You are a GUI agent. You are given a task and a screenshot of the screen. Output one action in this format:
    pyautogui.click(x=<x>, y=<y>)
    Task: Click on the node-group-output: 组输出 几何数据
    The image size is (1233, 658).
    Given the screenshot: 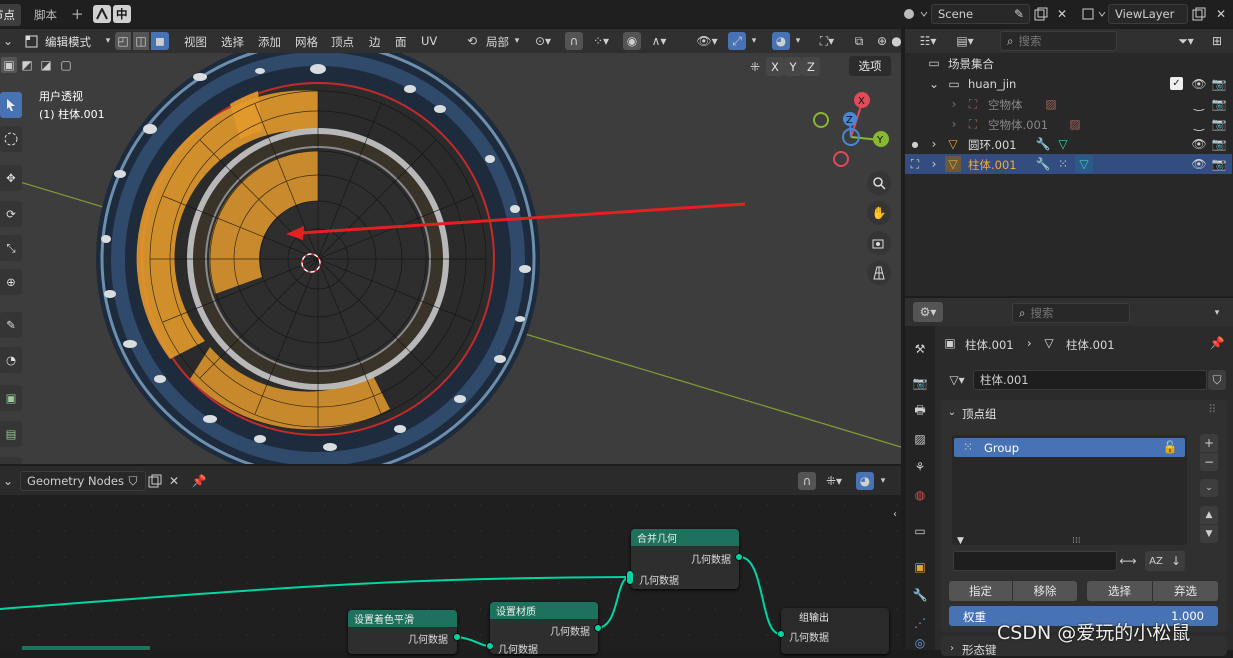 What is the action you would take?
    pyautogui.click(x=835, y=631)
    